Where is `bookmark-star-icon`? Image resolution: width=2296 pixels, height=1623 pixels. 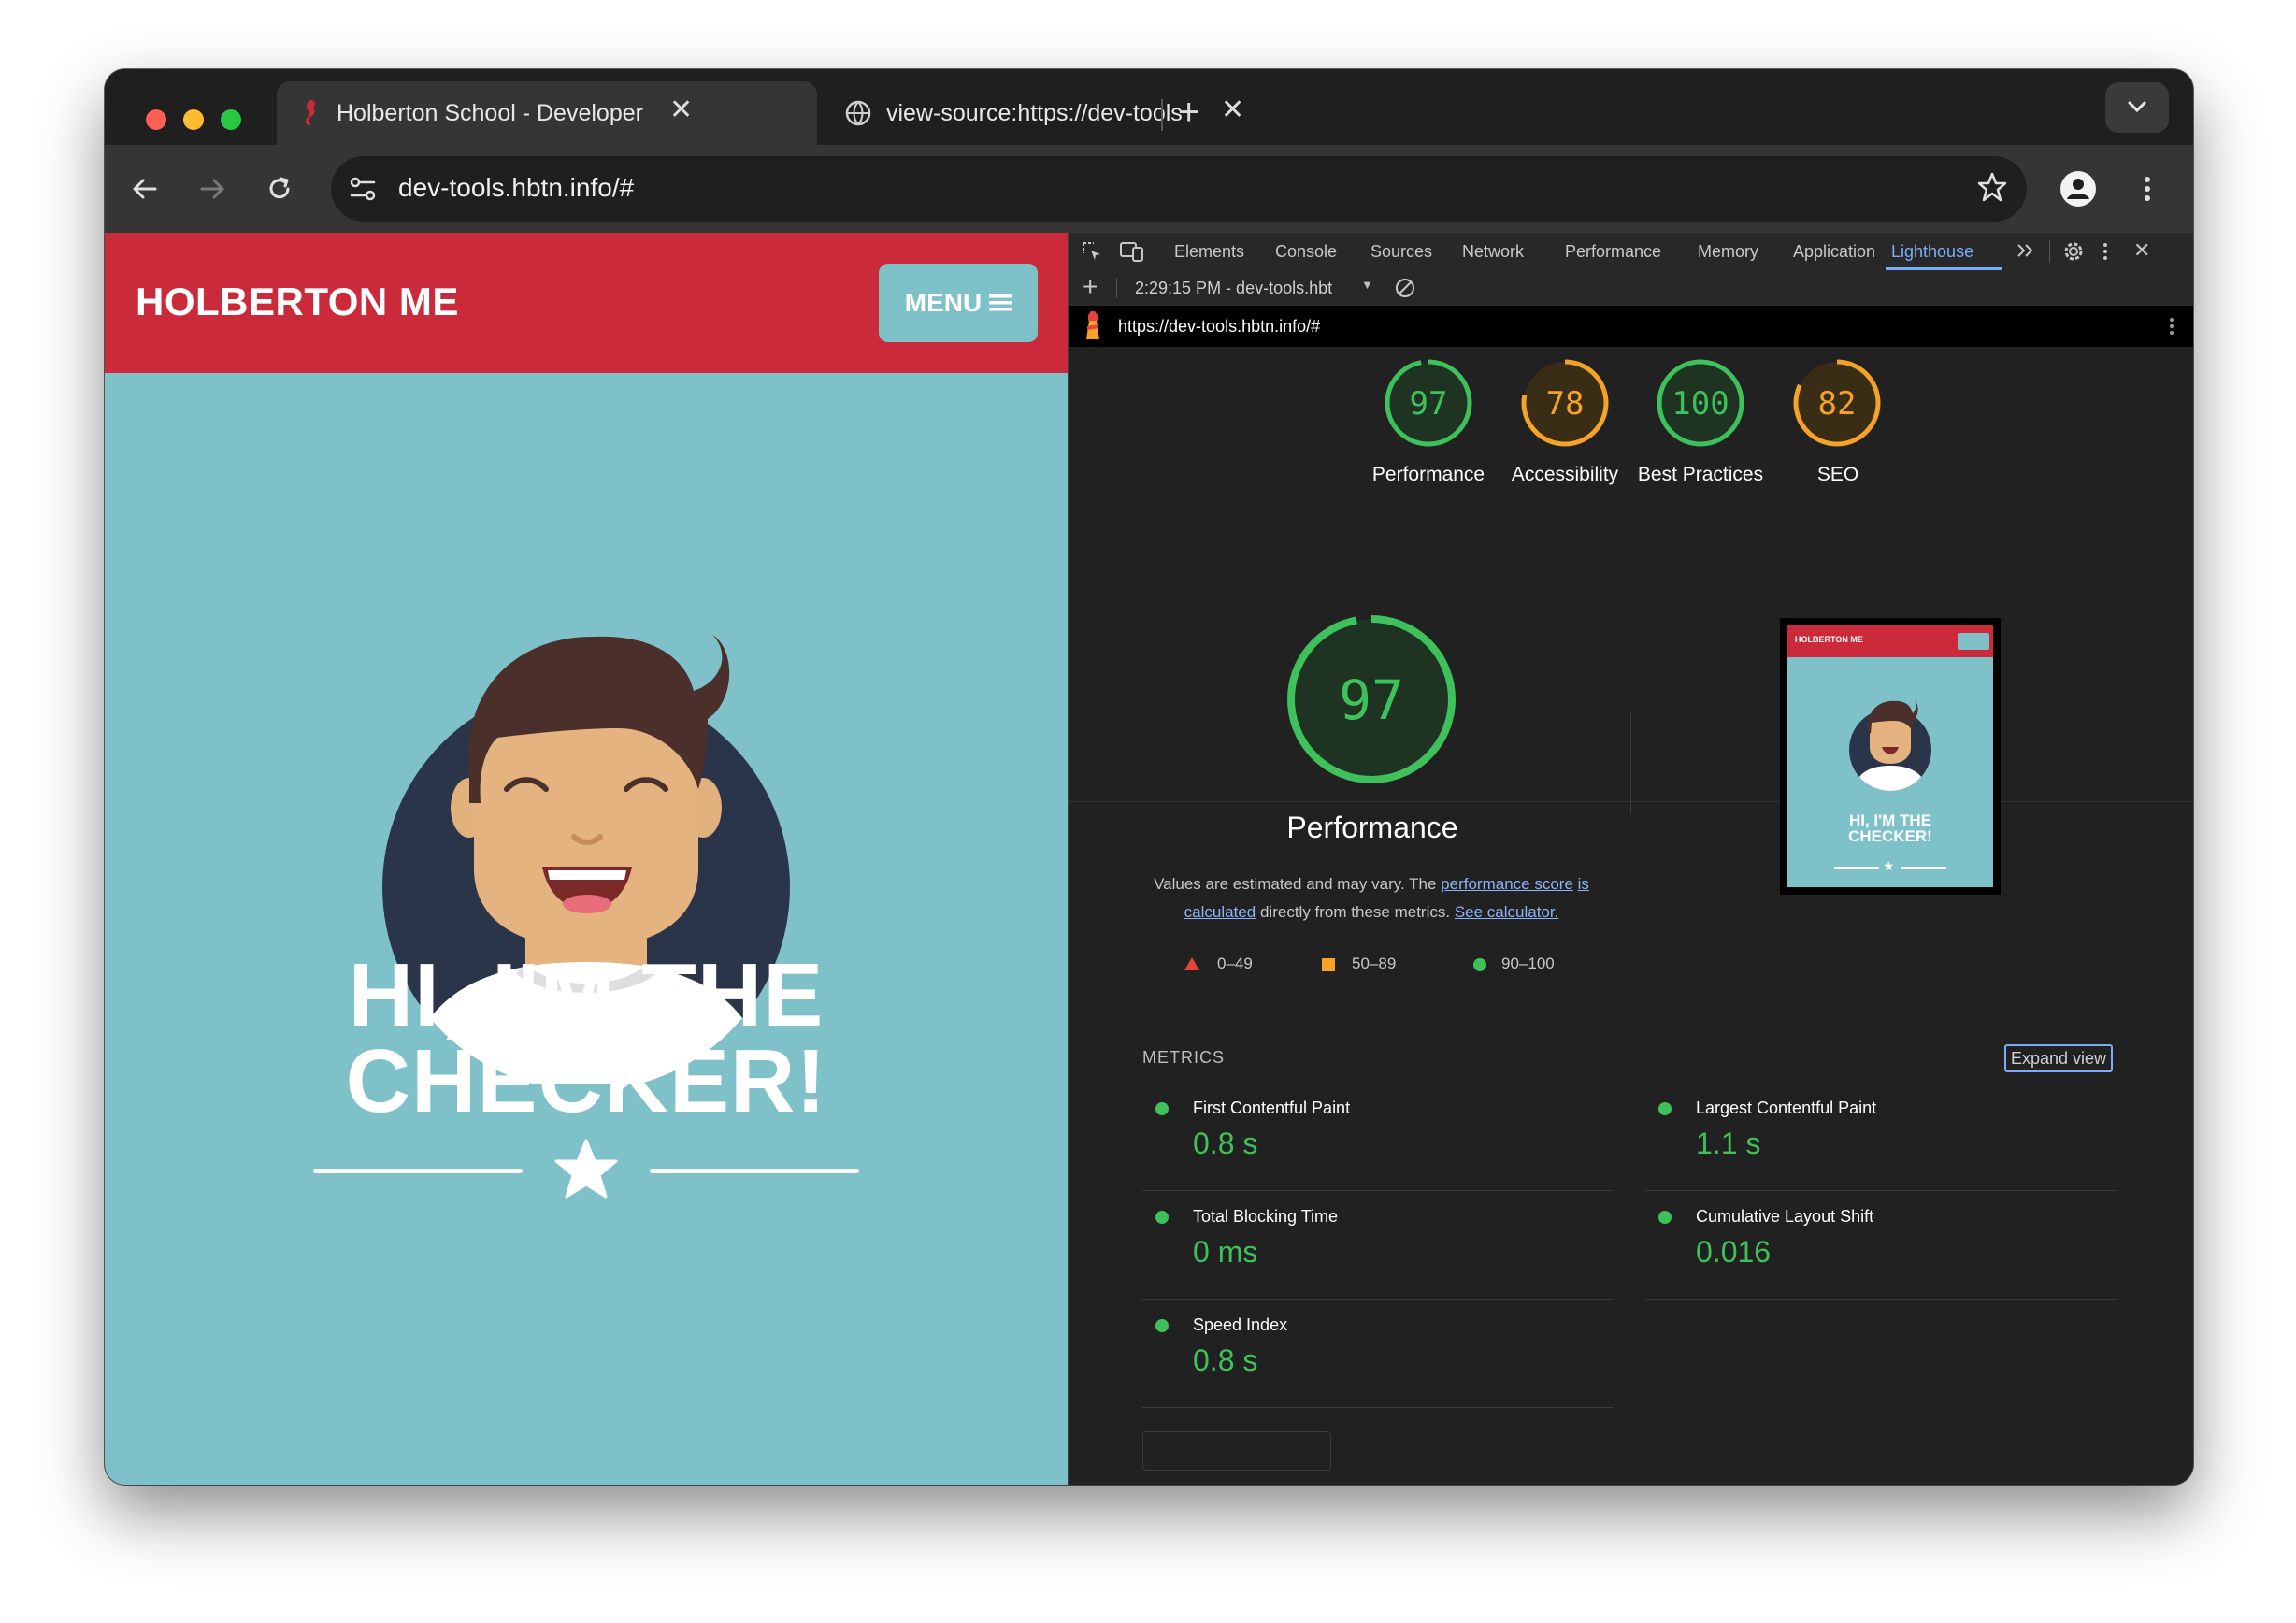 bookmark-star-icon is located at coordinates (1992, 189).